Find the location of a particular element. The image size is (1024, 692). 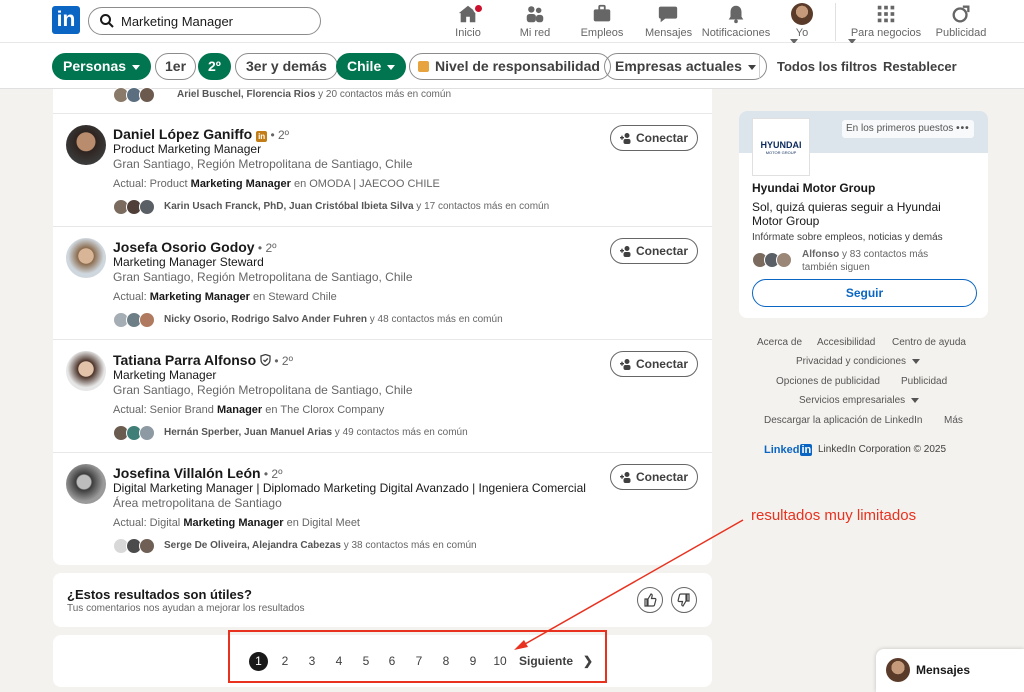

messaging-bar: Mensajes is located at coordinates (950, 670).